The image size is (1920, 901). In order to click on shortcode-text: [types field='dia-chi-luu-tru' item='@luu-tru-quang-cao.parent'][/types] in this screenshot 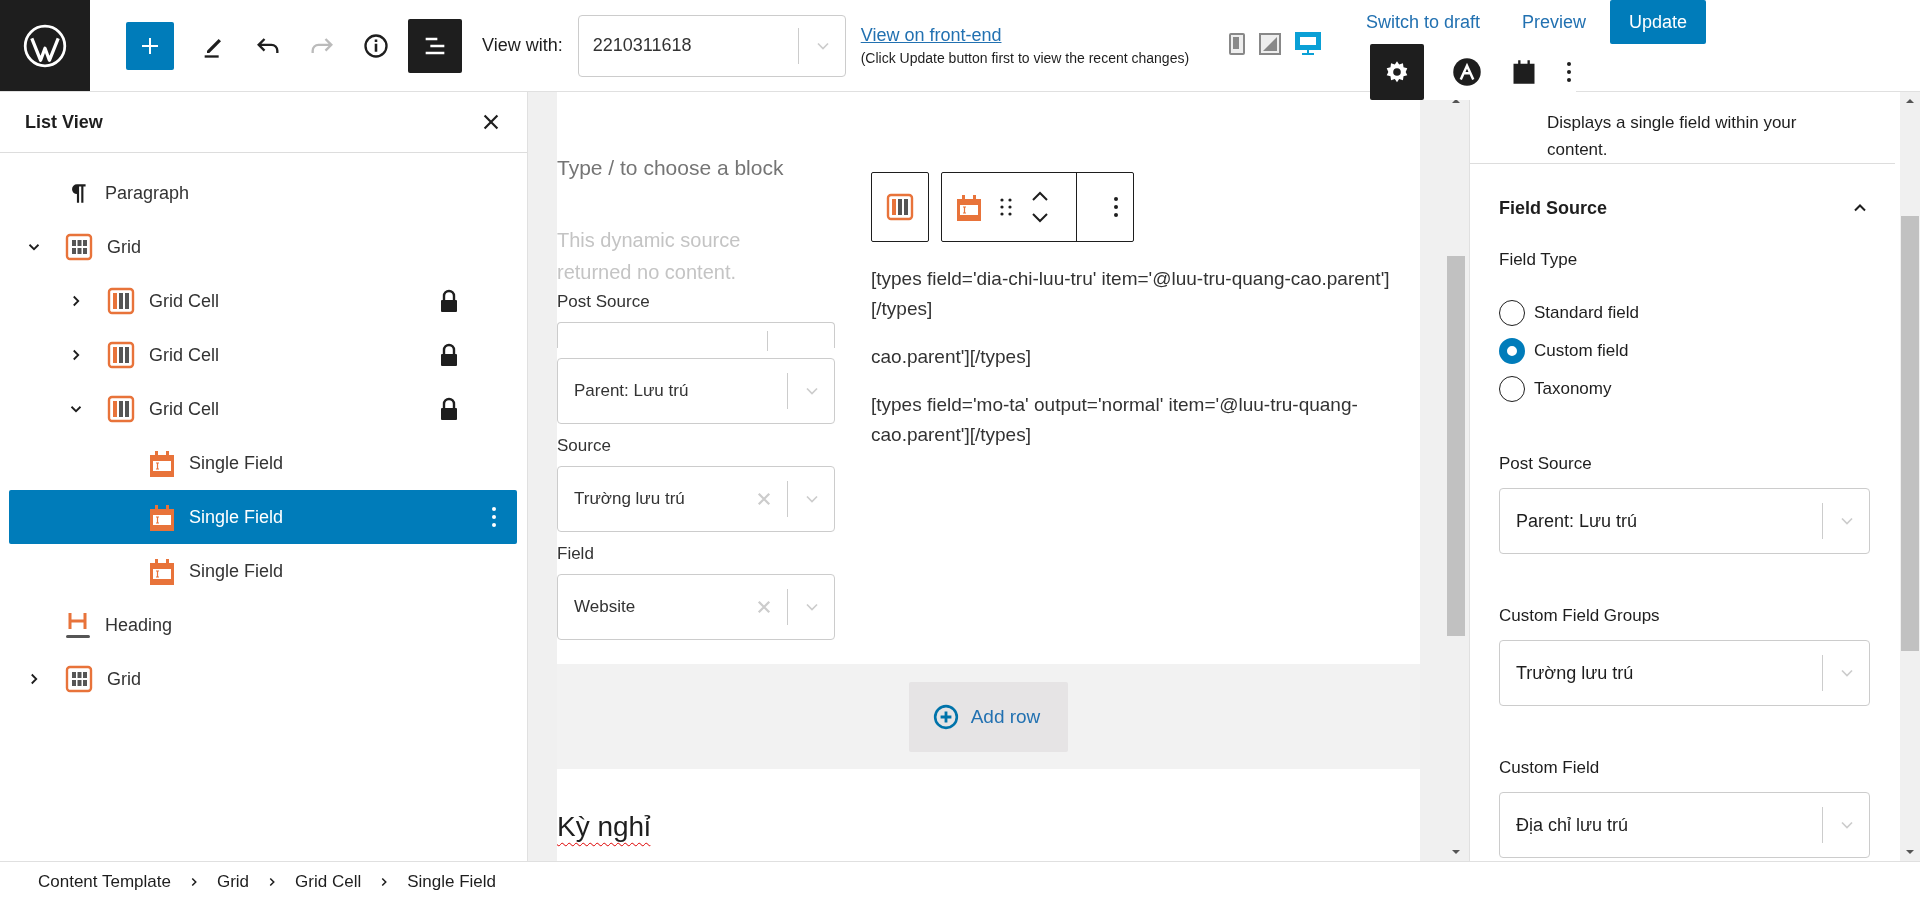, I will do `click(1131, 294)`.